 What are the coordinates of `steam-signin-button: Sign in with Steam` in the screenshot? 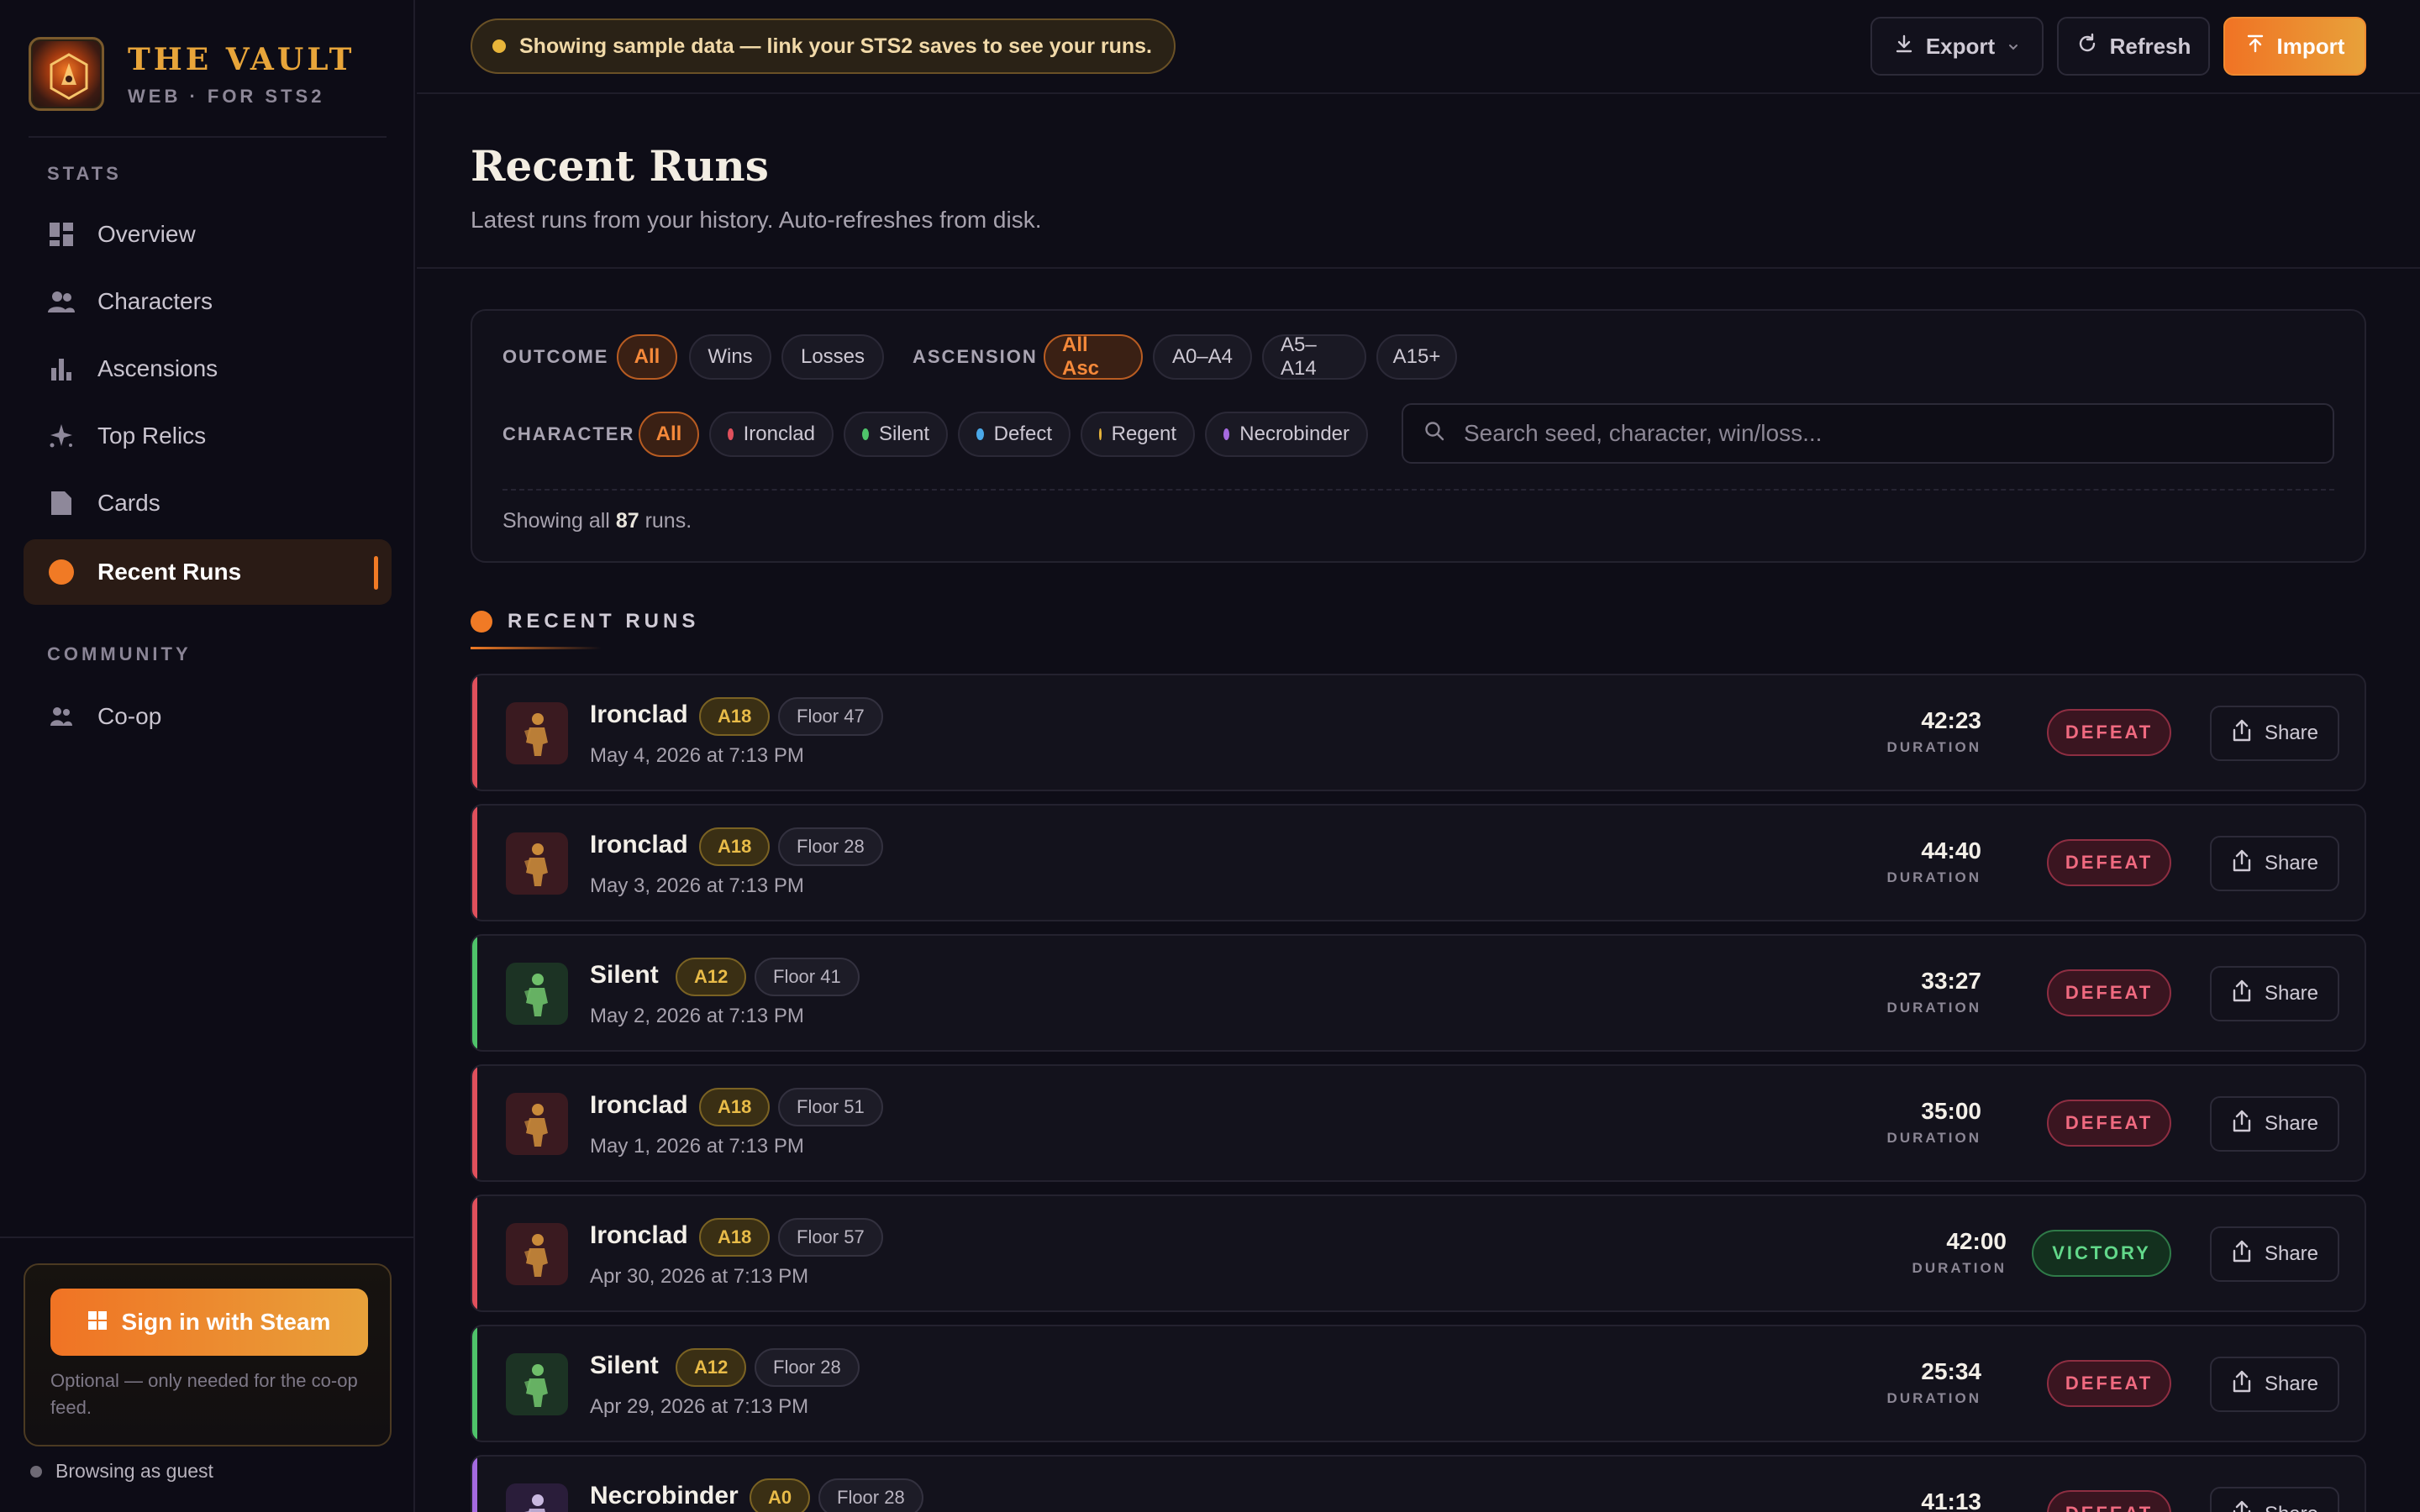 It's located at (209, 1322).